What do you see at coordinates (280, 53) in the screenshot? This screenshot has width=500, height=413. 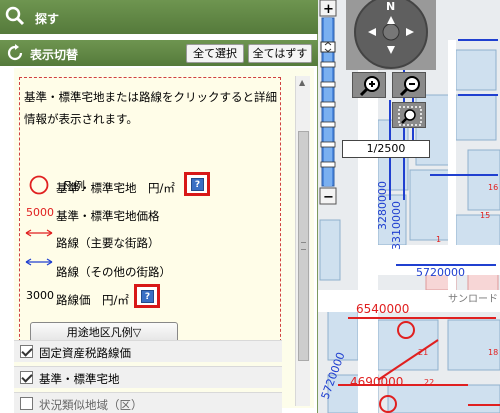 I see `deselect-all-button: 全てはずす` at bounding box center [280, 53].